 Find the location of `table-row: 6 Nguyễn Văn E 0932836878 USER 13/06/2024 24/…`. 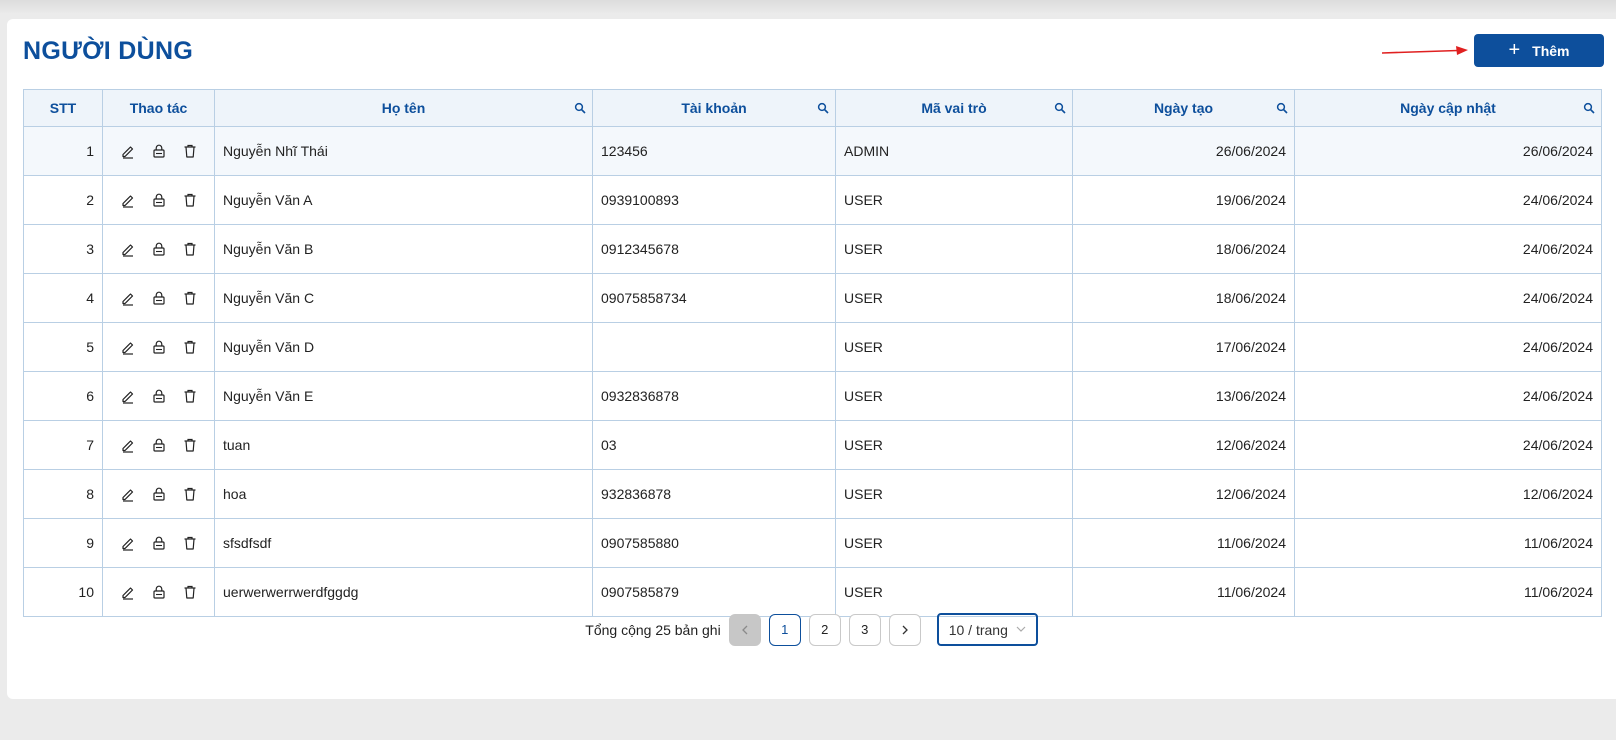

table-row: 6 Nguyễn Văn E 0932836878 USER 13/06/2024 24/… is located at coordinates (812, 396).